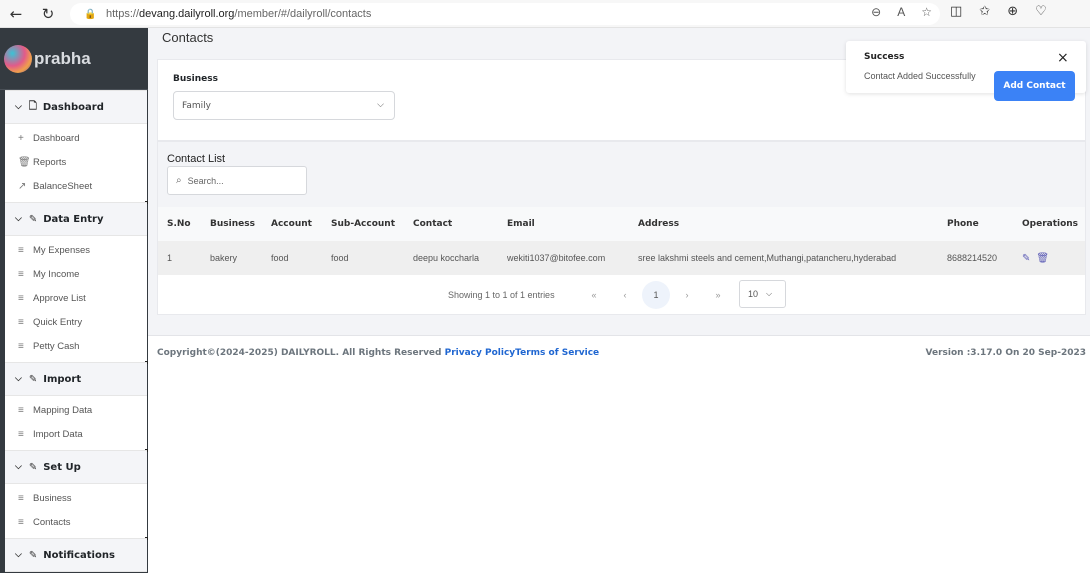 The height and width of the screenshot is (573, 1090). Describe the element at coordinates (59, 298) in the screenshot. I see `sidebar-item-label: Approve List` at that location.